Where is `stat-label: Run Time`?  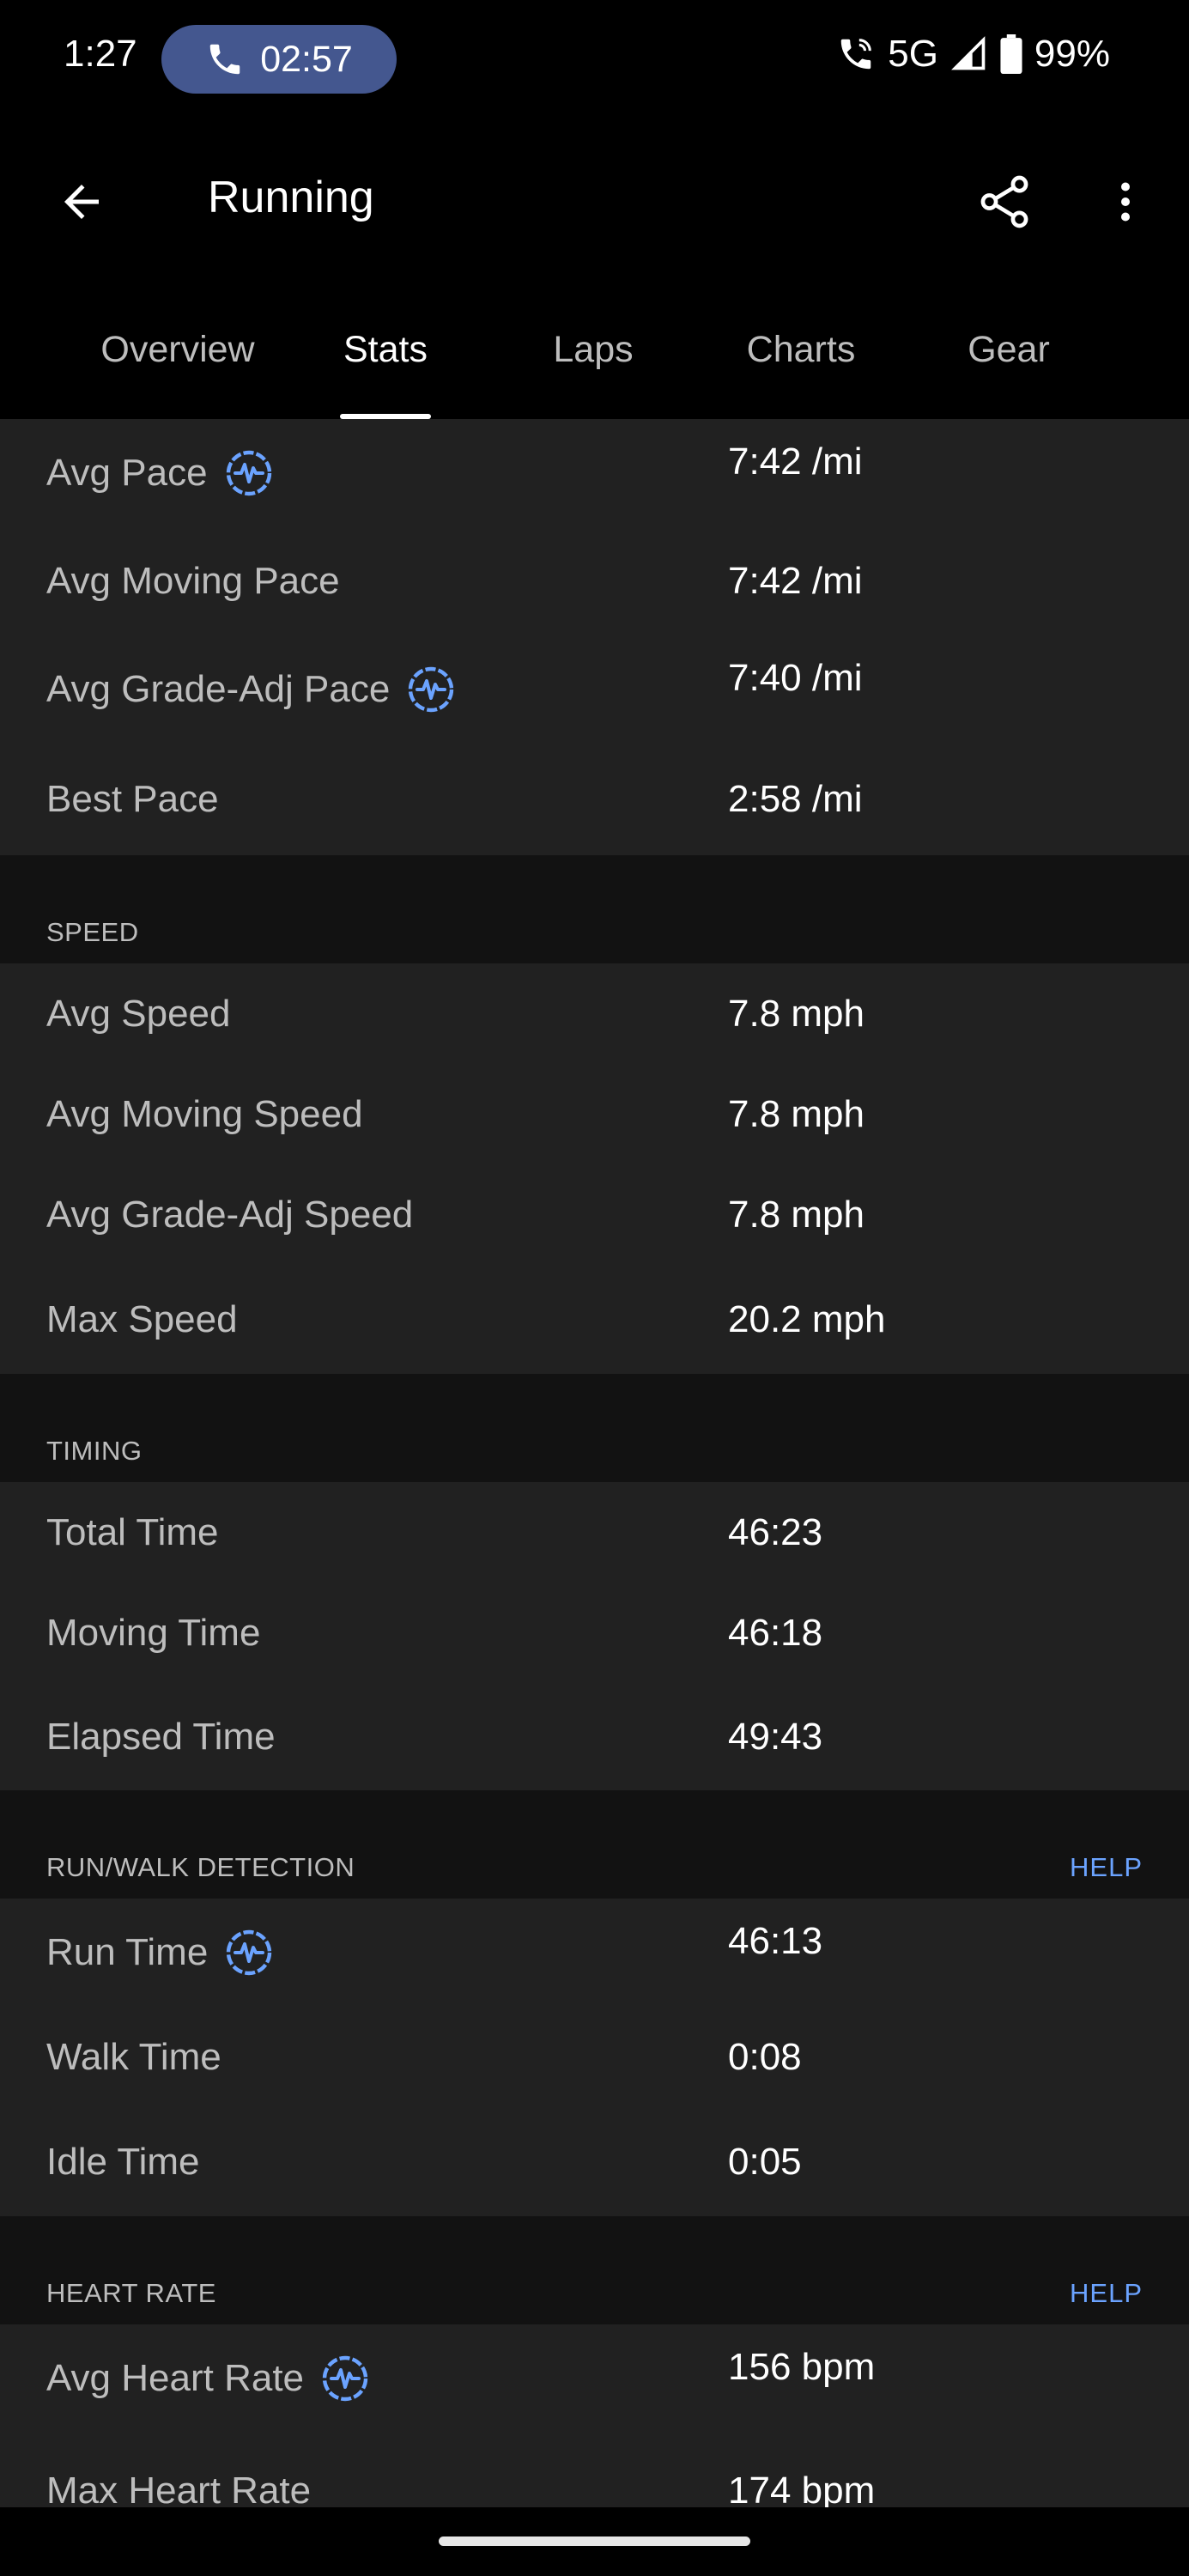
stat-label: Run Time is located at coordinates (127, 1952).